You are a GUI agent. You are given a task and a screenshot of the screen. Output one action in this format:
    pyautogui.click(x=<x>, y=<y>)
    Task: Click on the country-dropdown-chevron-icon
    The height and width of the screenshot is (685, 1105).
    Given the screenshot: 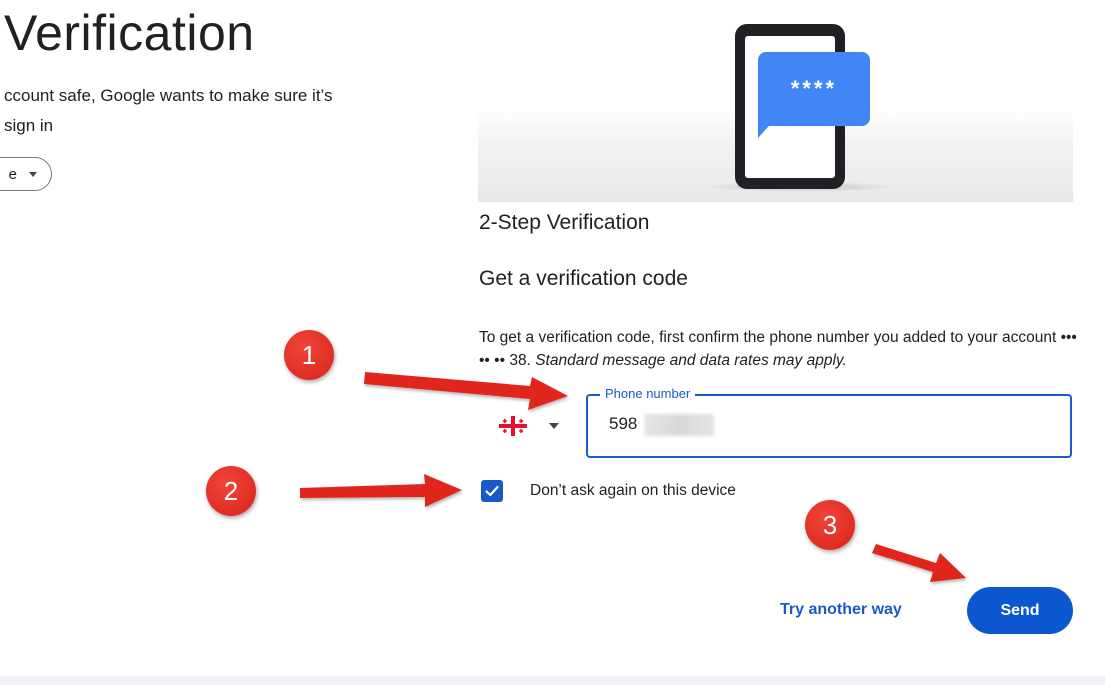 What is the action you would take?
    pyautogui.click(x=554, y=426)
    